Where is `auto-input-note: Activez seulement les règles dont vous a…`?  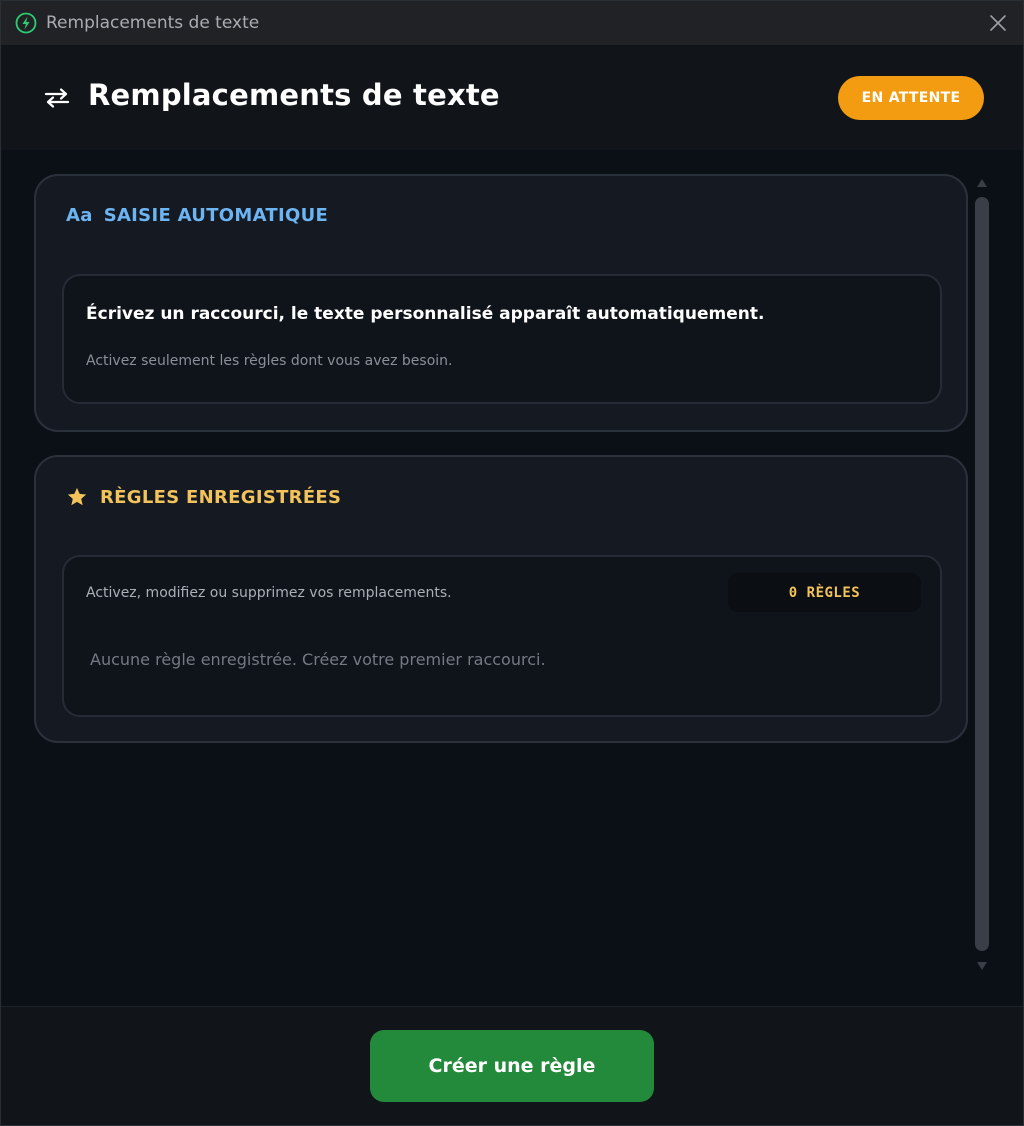
auto-input-note: Activez seulement les règles dont vous a… is located at coordinates (269, 361).